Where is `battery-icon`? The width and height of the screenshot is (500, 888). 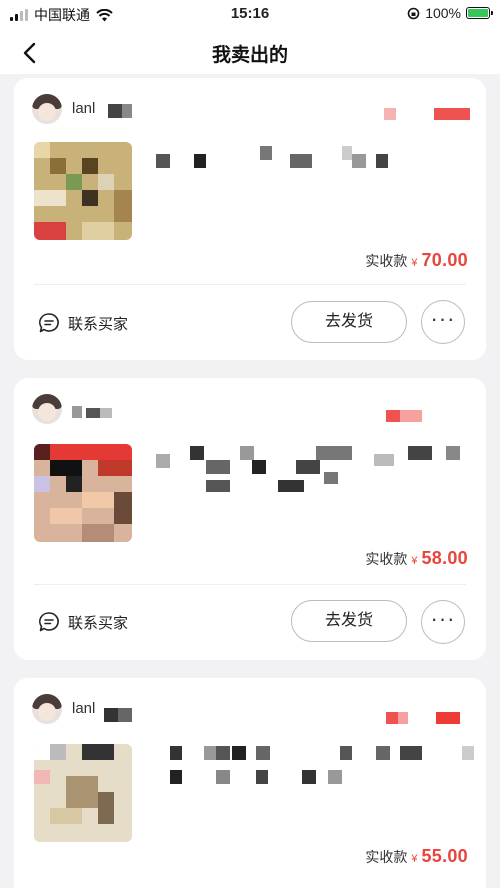
battery-icon is located at coordinates (479, 13).